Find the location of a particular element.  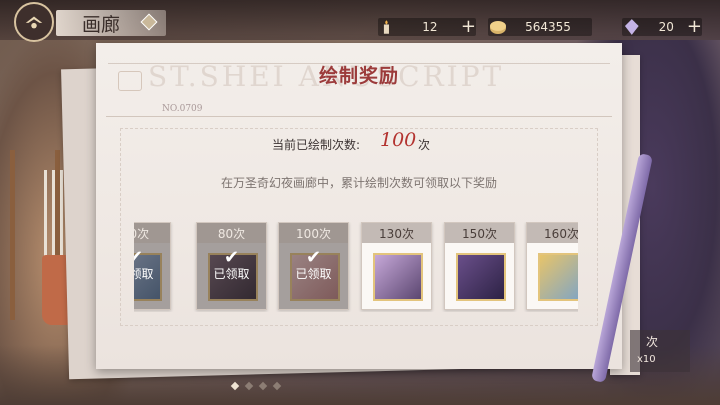

gem-count: 20 is located at coordinates (666, 27).